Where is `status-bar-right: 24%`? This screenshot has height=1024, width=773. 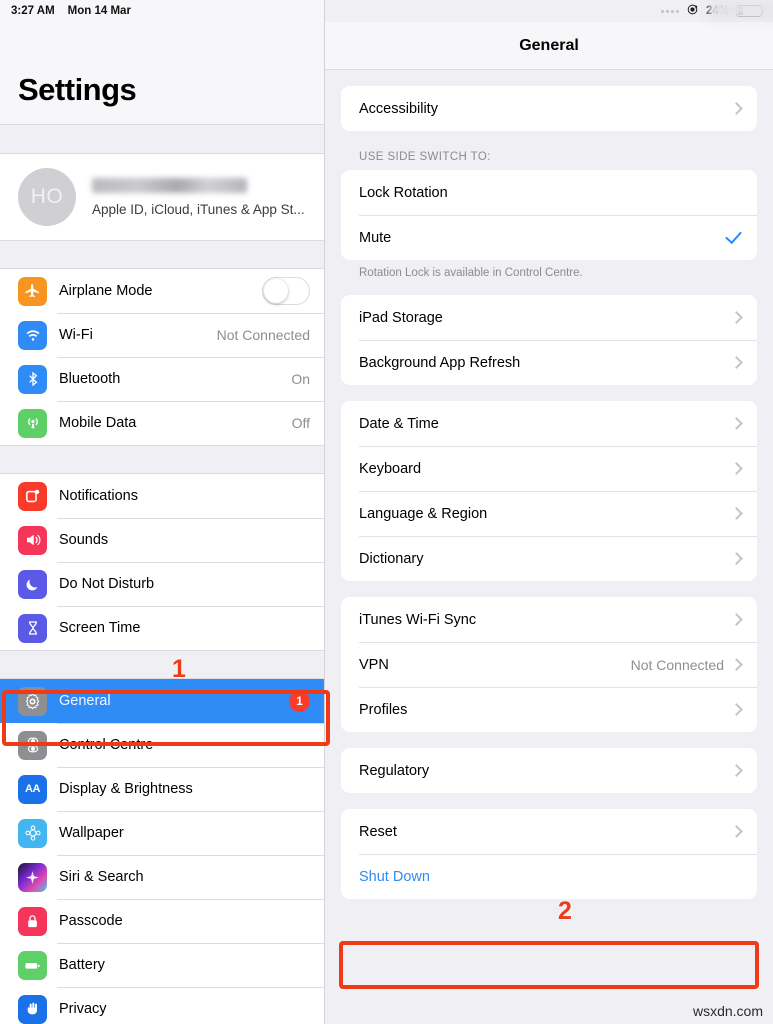
status-bar-right: 24% is located at coordinates (549, 11).